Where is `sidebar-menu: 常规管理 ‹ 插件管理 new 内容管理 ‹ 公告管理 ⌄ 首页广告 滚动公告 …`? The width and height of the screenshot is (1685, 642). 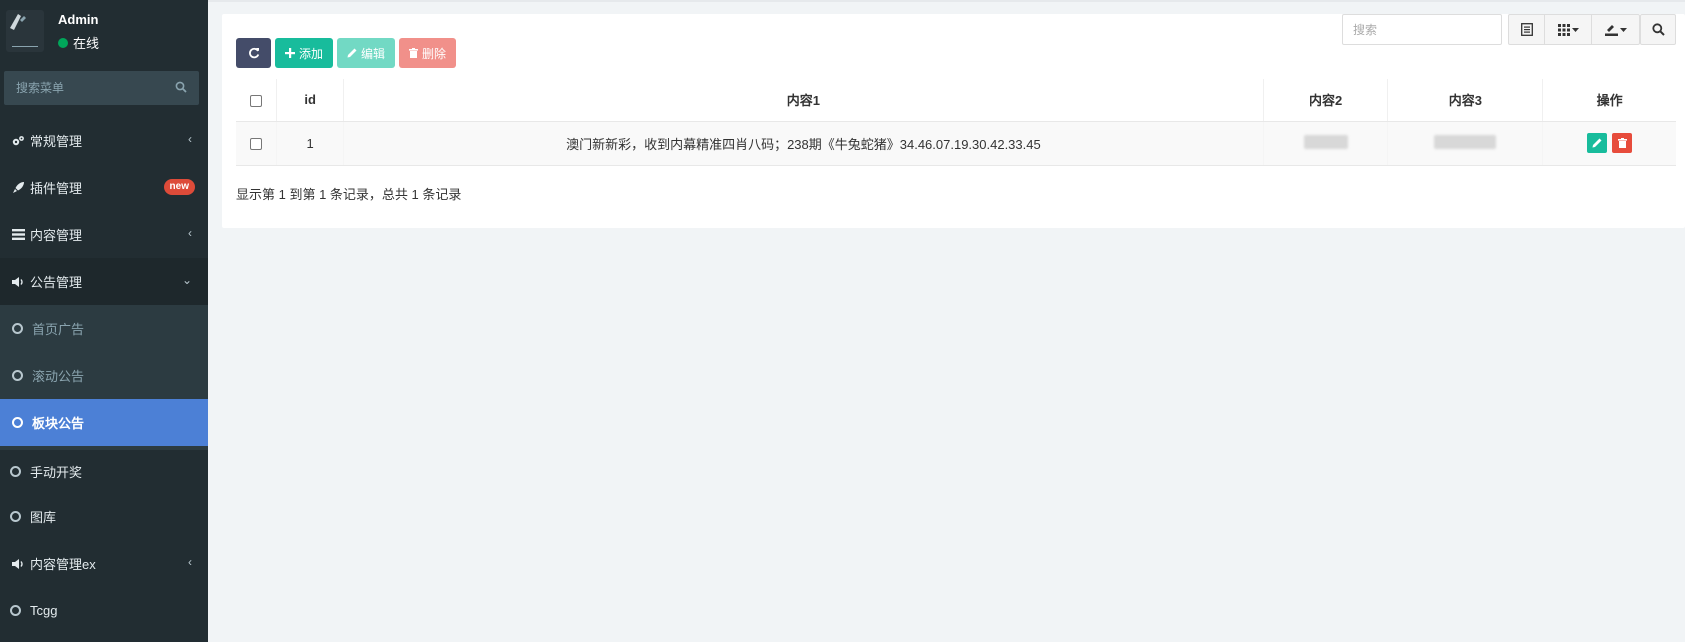 sidebar-menu: 常规管理 ‹ 插件管理 new 内容管理 ‹ 公告管理 ⌄ 首页广告 滚动公告 … is located at coordinates (104, 375).